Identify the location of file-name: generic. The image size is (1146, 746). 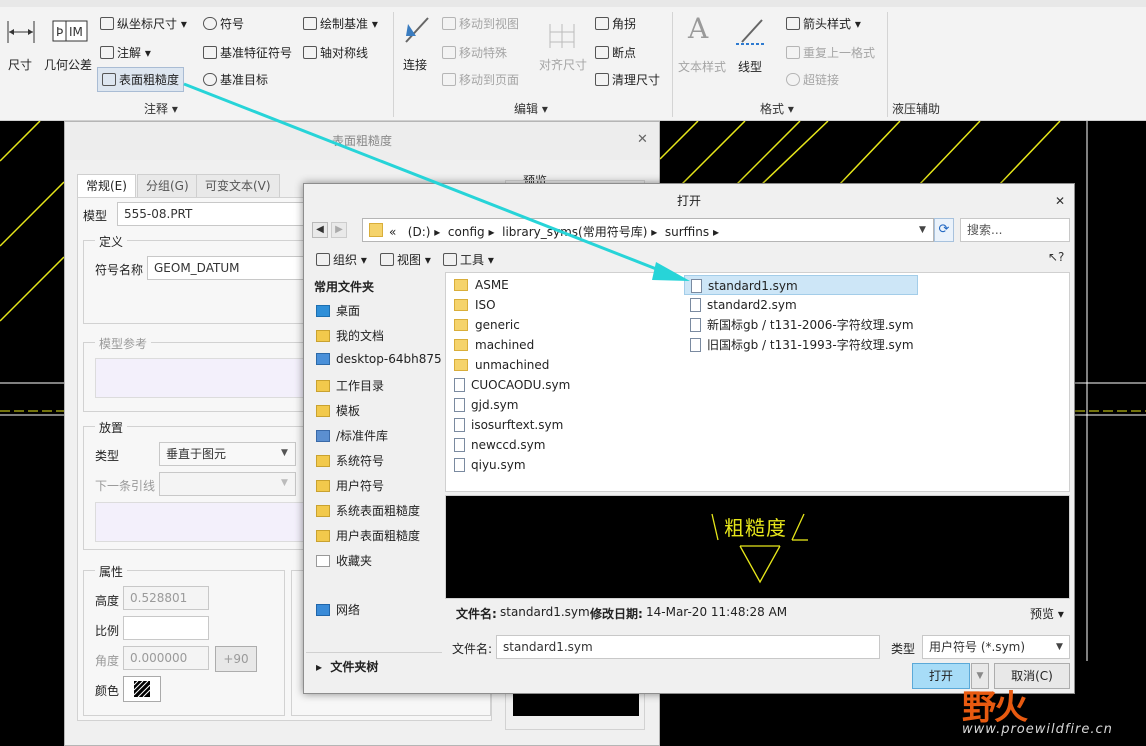
(497, 325).